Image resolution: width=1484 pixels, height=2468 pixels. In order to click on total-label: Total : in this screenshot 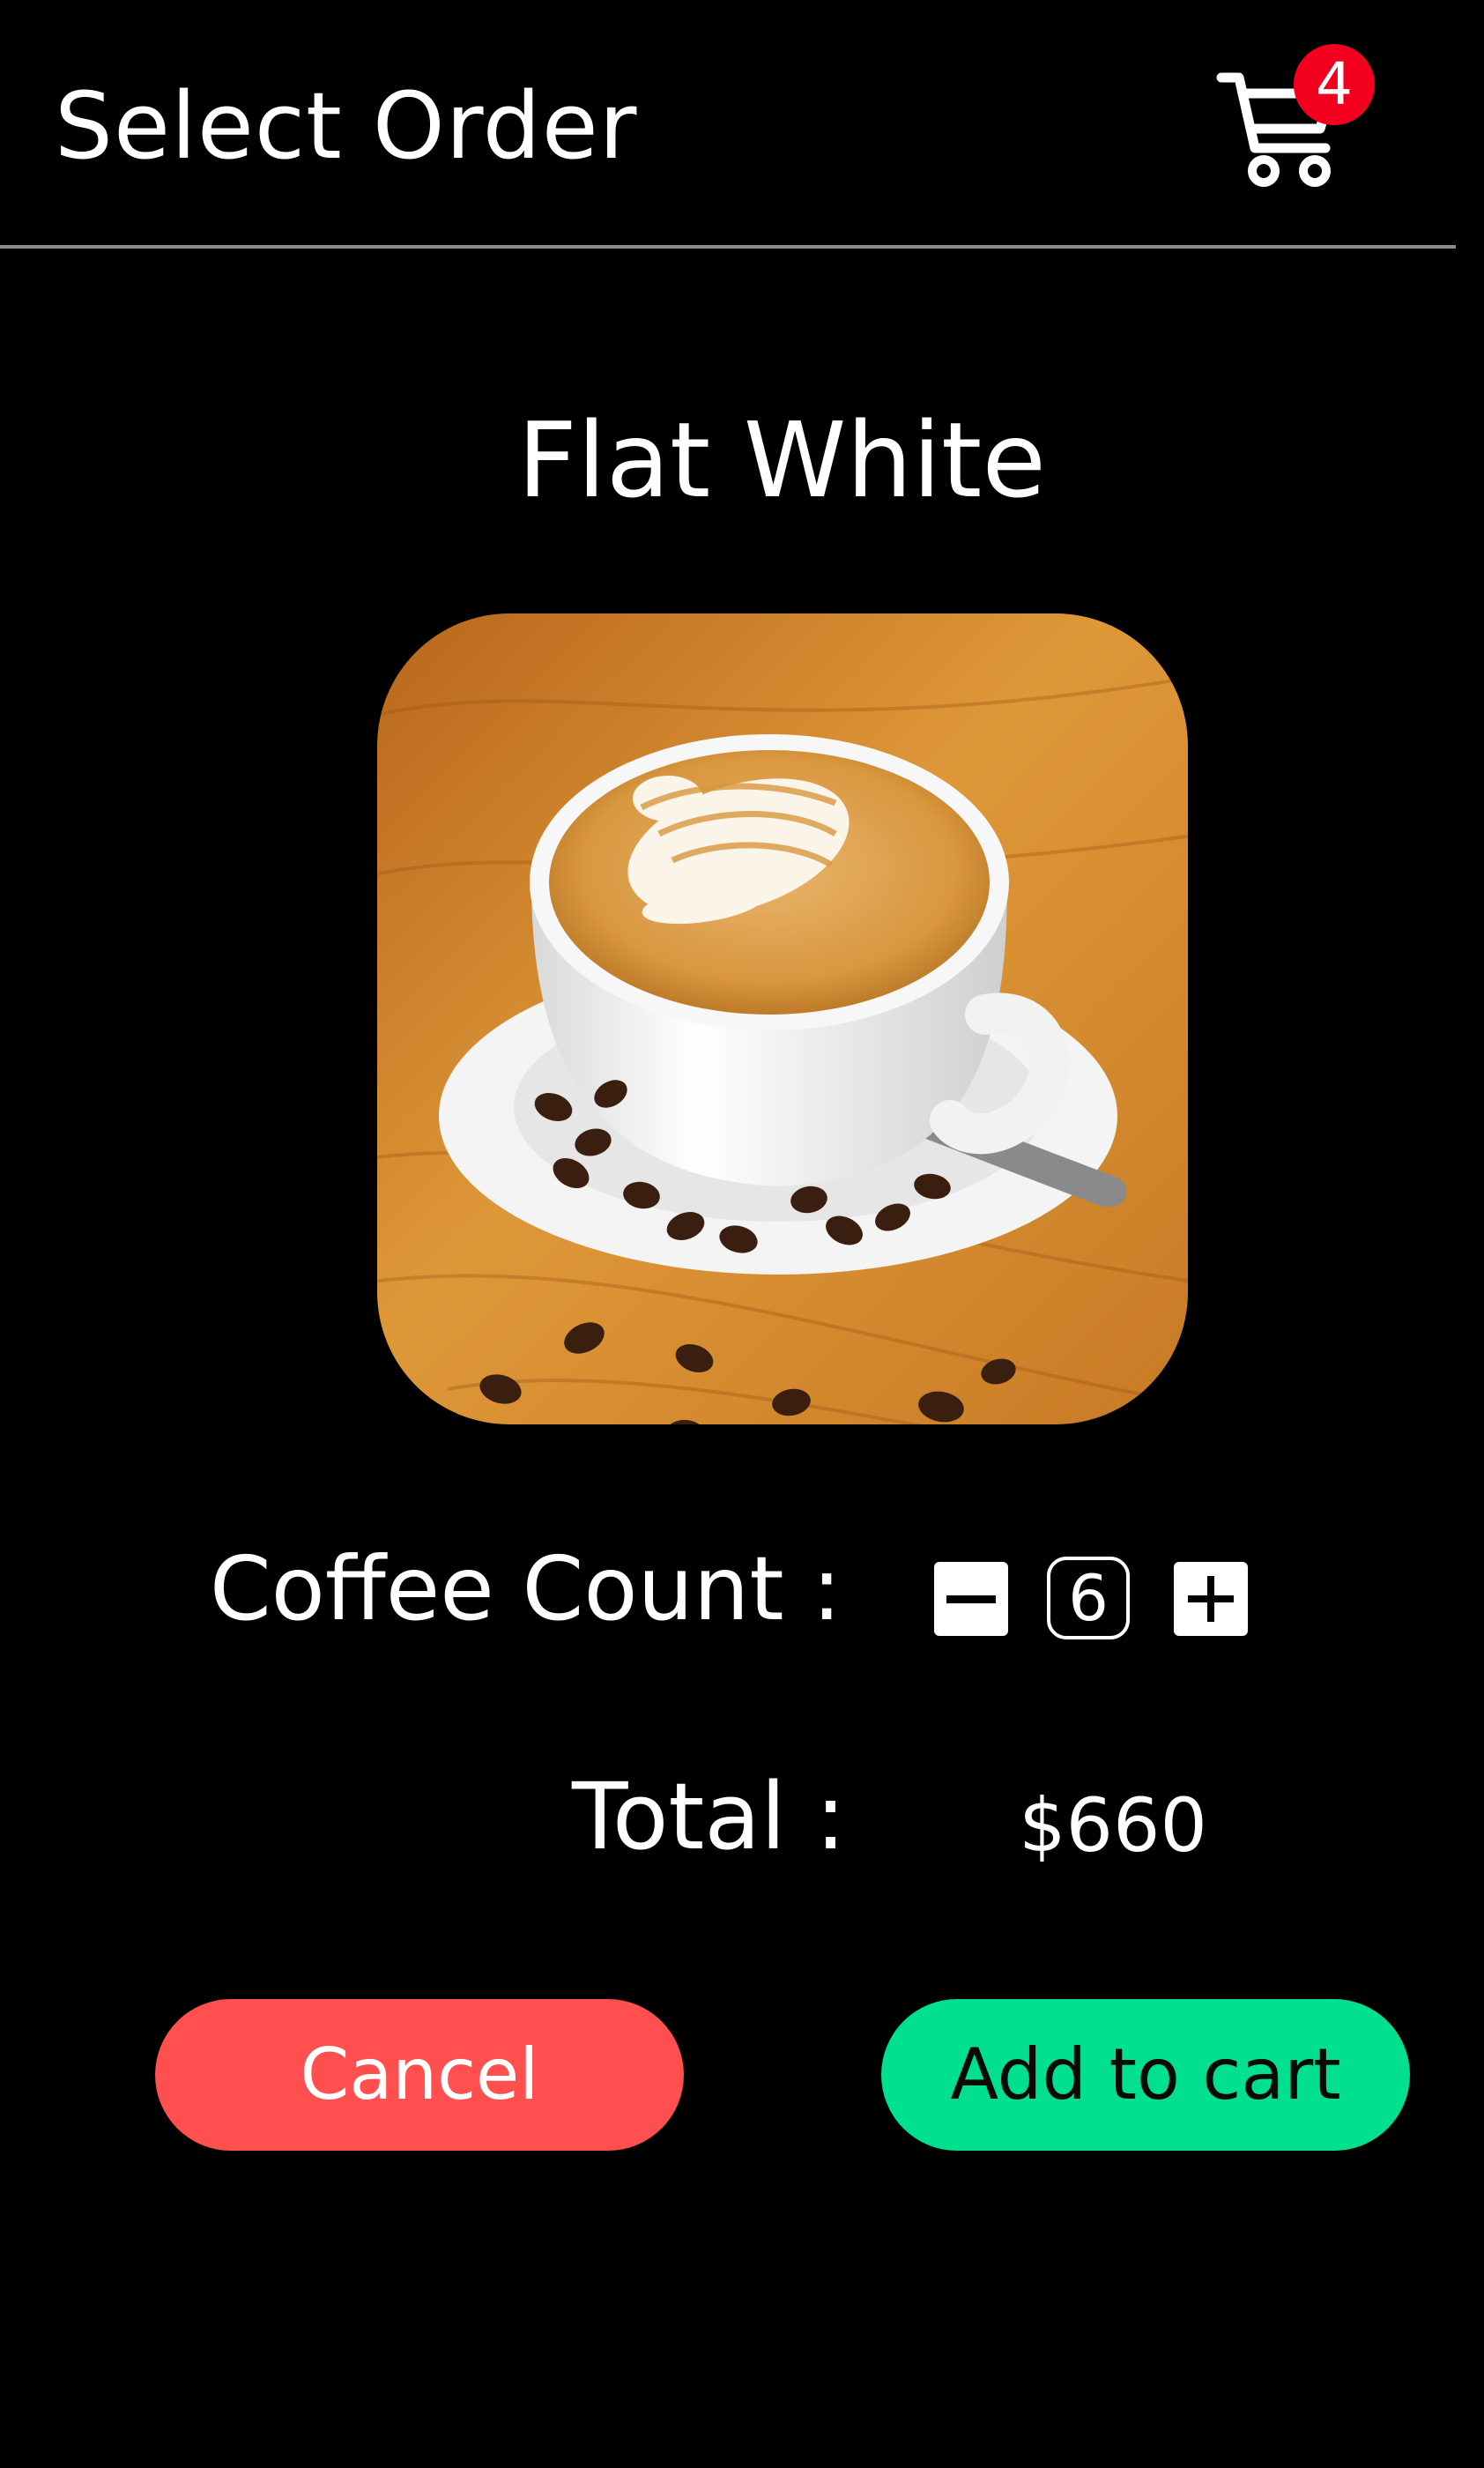, I will do `click(709, 1817)`.